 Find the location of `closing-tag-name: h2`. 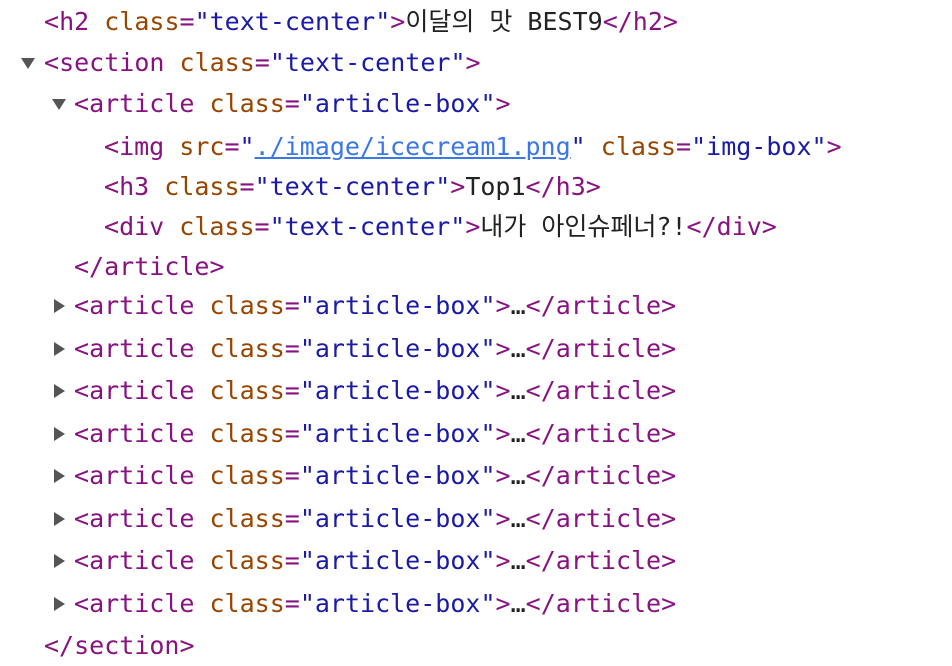

closing-tag-name: h2 is located at coordinates (647, 21).